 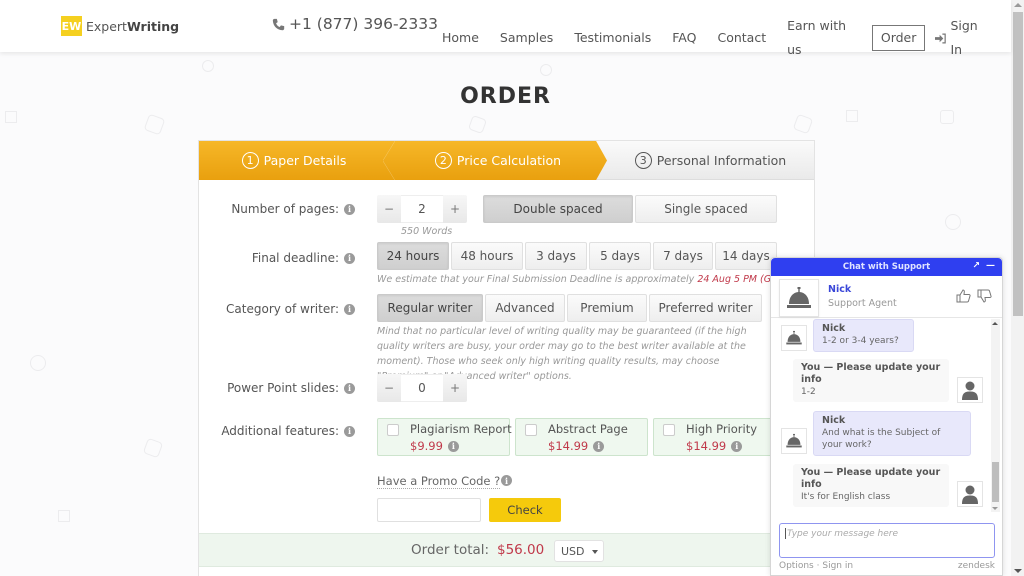 What do you see at coordinates (746, 256) in the screenshot?
I see `deadline-option-14-days: 14 days` at bounding box center [746, 256].